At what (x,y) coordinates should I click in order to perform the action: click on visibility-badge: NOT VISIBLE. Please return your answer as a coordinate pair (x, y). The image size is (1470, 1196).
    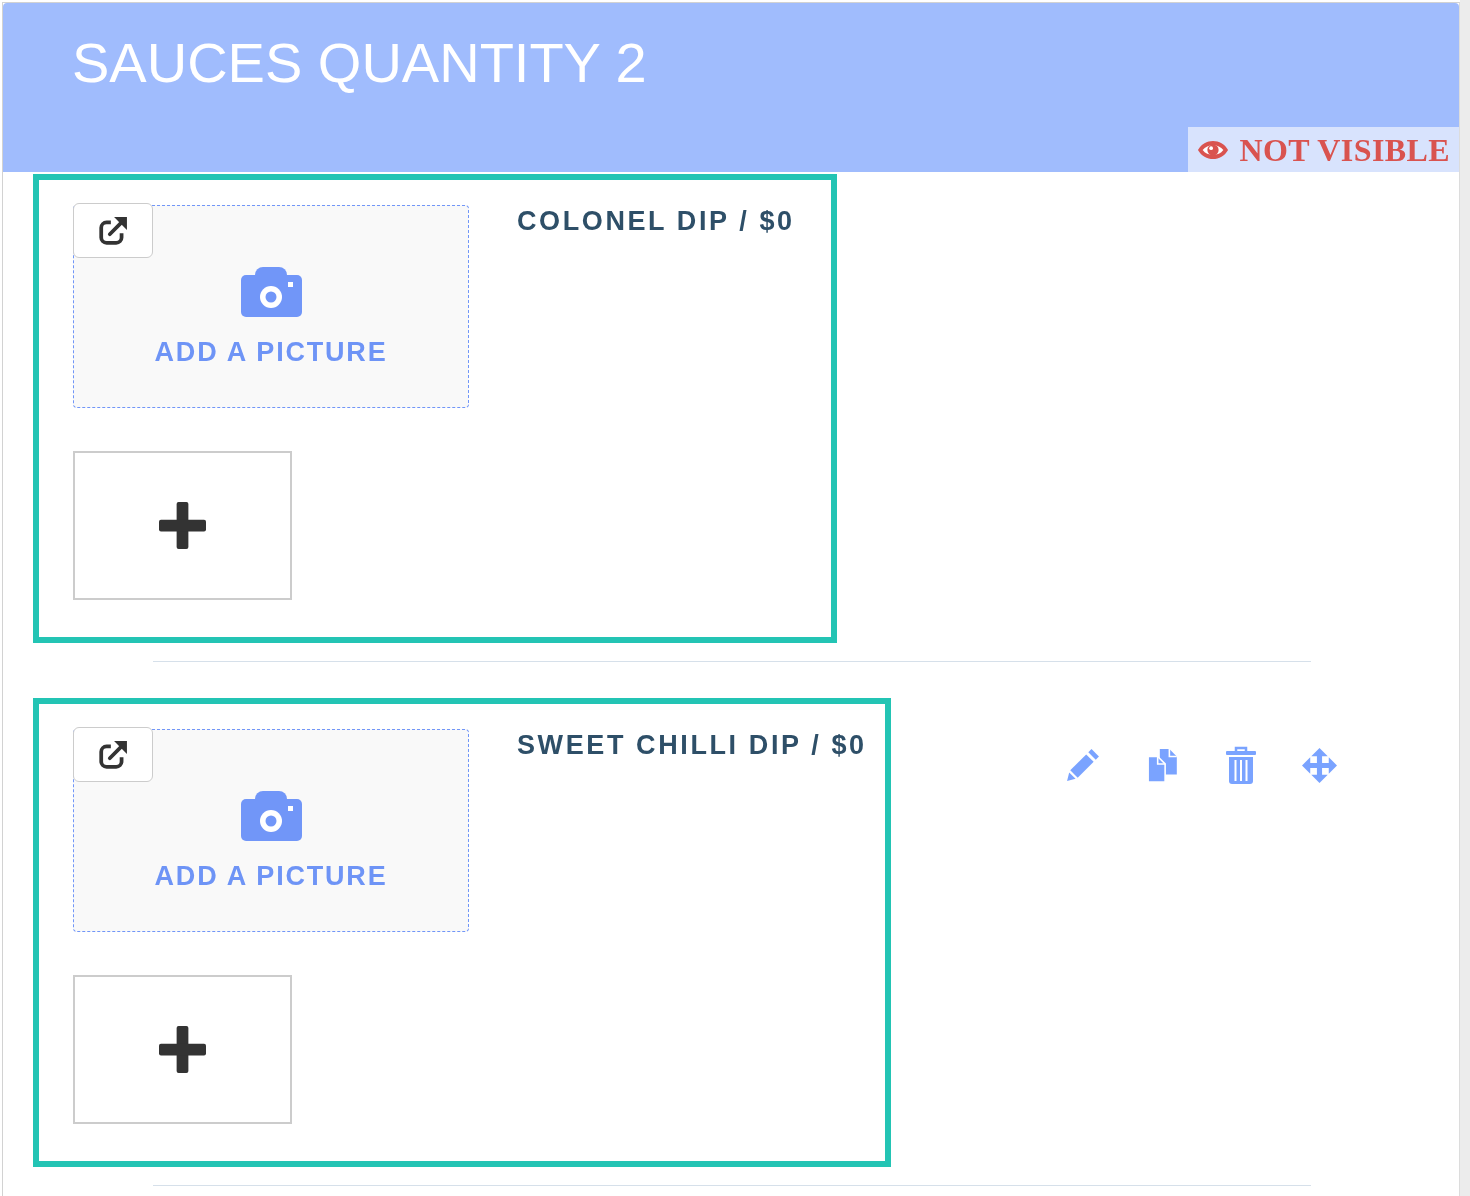
    Looking at the image, I should click on (1323, 149).